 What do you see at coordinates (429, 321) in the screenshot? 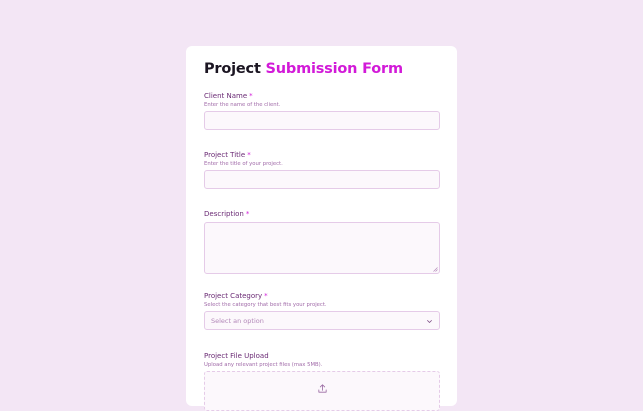
I see `chevron-down-icon` at bounding box center [429, 321].